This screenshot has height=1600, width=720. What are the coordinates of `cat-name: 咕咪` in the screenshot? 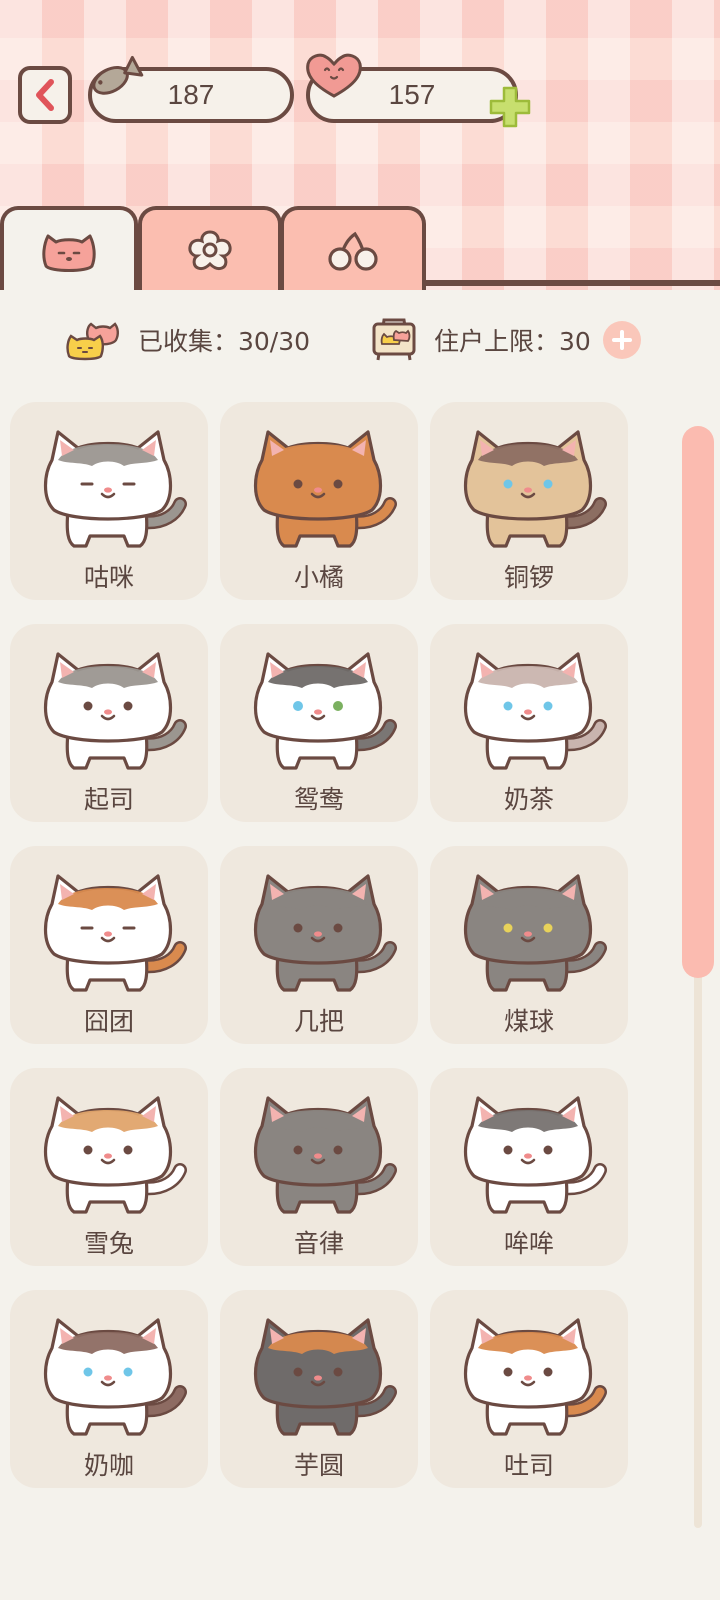 It's located at (108, 577).